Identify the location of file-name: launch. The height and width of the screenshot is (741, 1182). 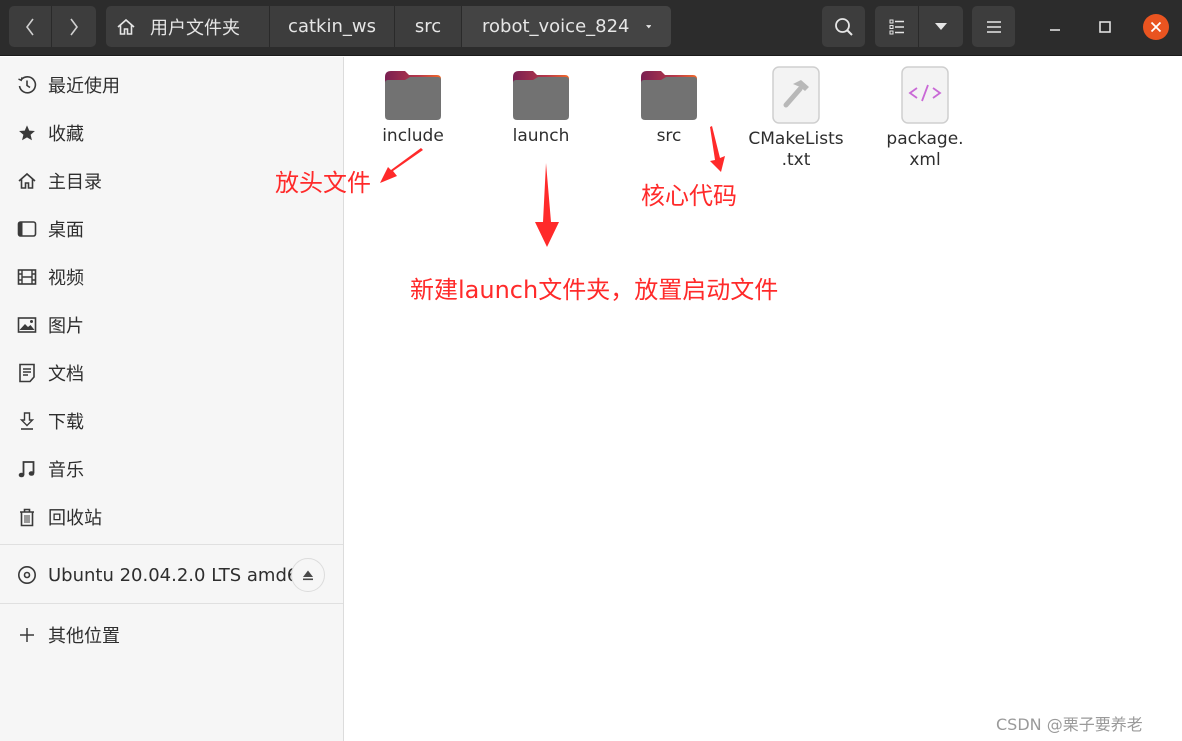
(541, 136).